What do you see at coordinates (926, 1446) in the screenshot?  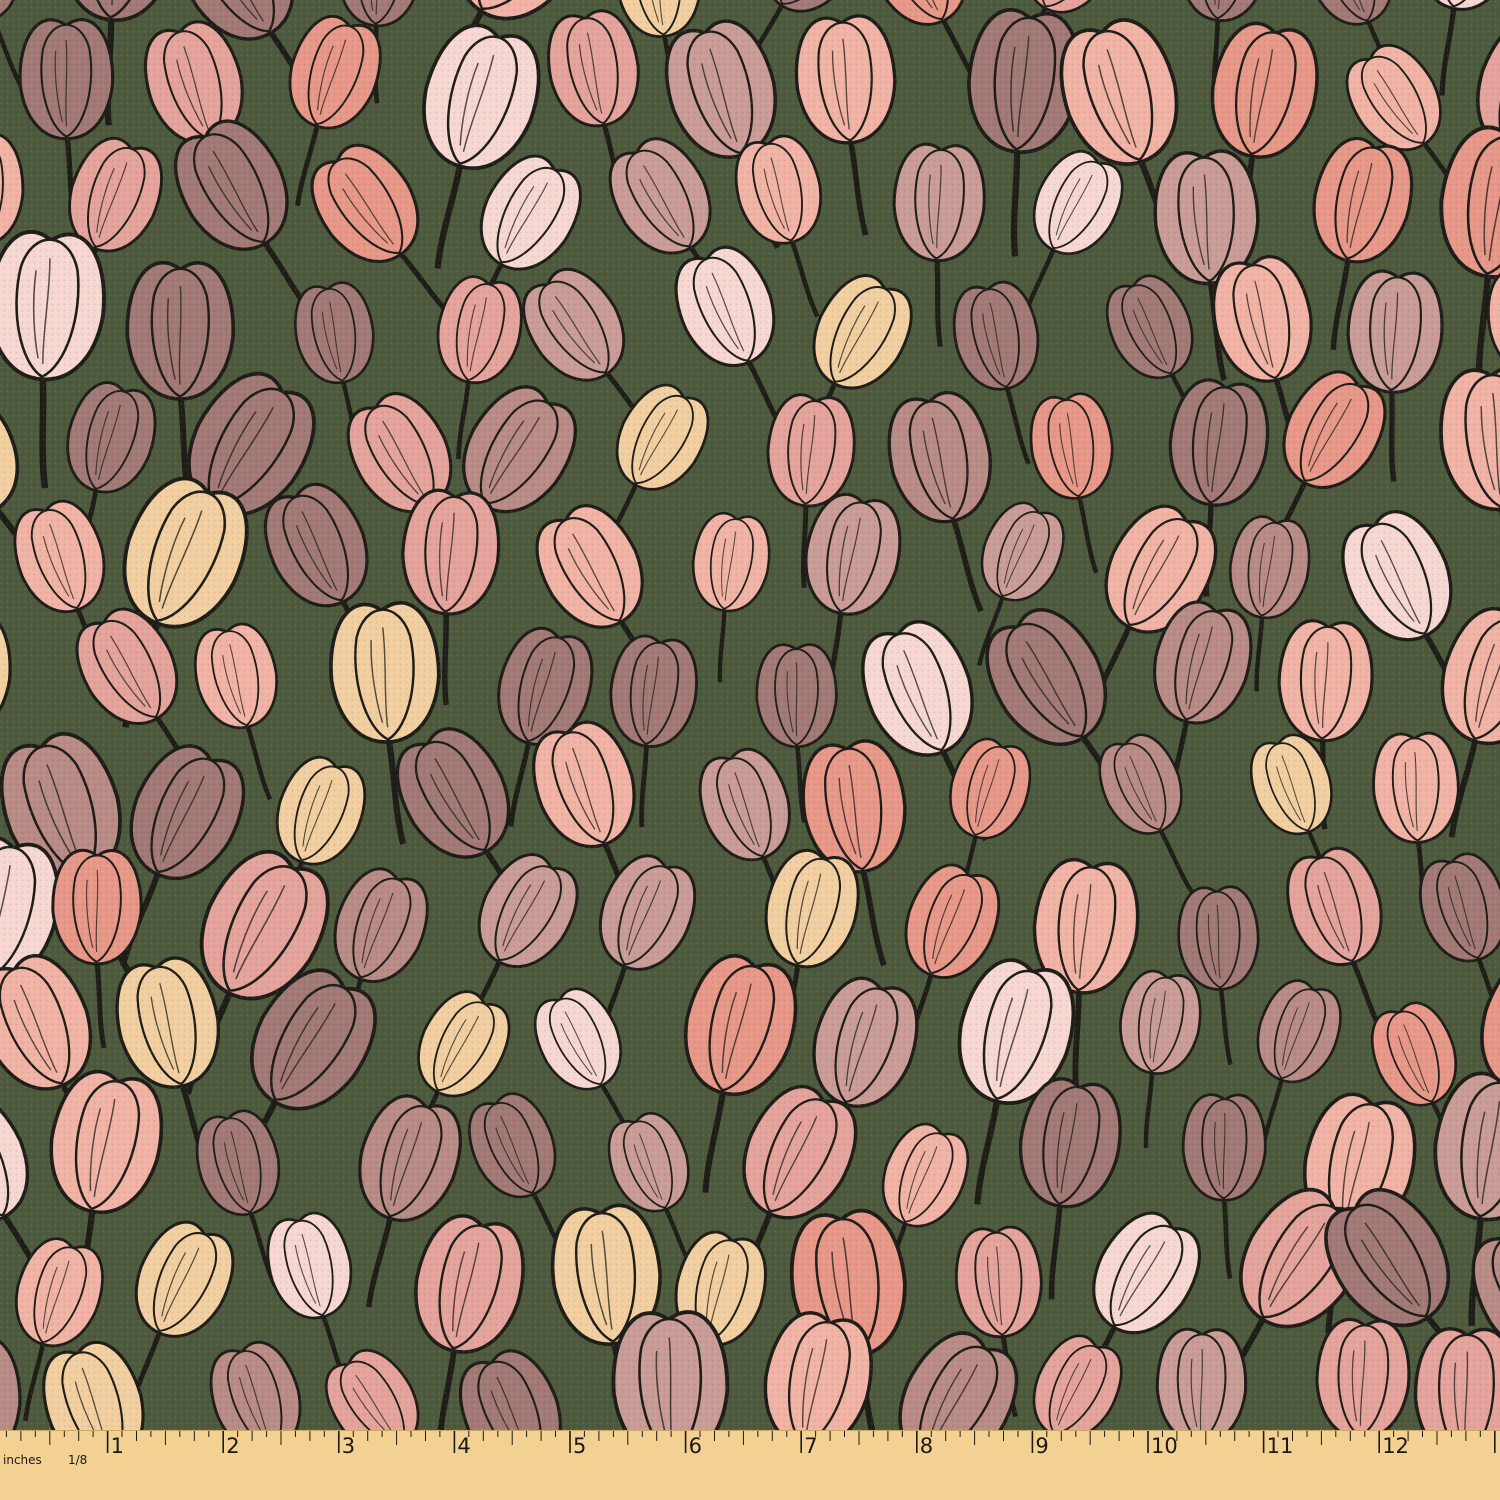 I see `ruler-number: 8` at bounding box center [926, 1446].